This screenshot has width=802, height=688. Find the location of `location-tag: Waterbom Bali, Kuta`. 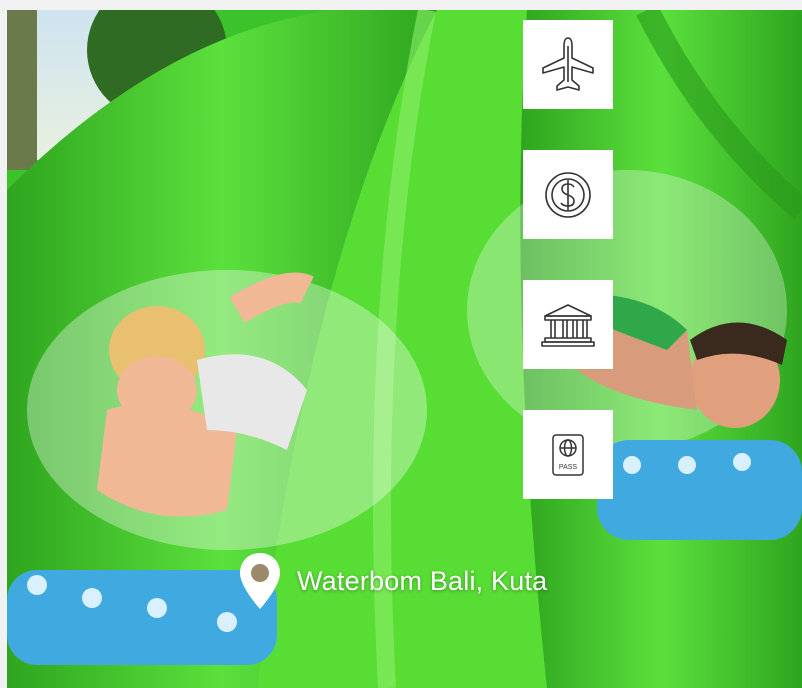

location-tag: Waterbom Bali, Kuta is located at coordinates (392, 581).